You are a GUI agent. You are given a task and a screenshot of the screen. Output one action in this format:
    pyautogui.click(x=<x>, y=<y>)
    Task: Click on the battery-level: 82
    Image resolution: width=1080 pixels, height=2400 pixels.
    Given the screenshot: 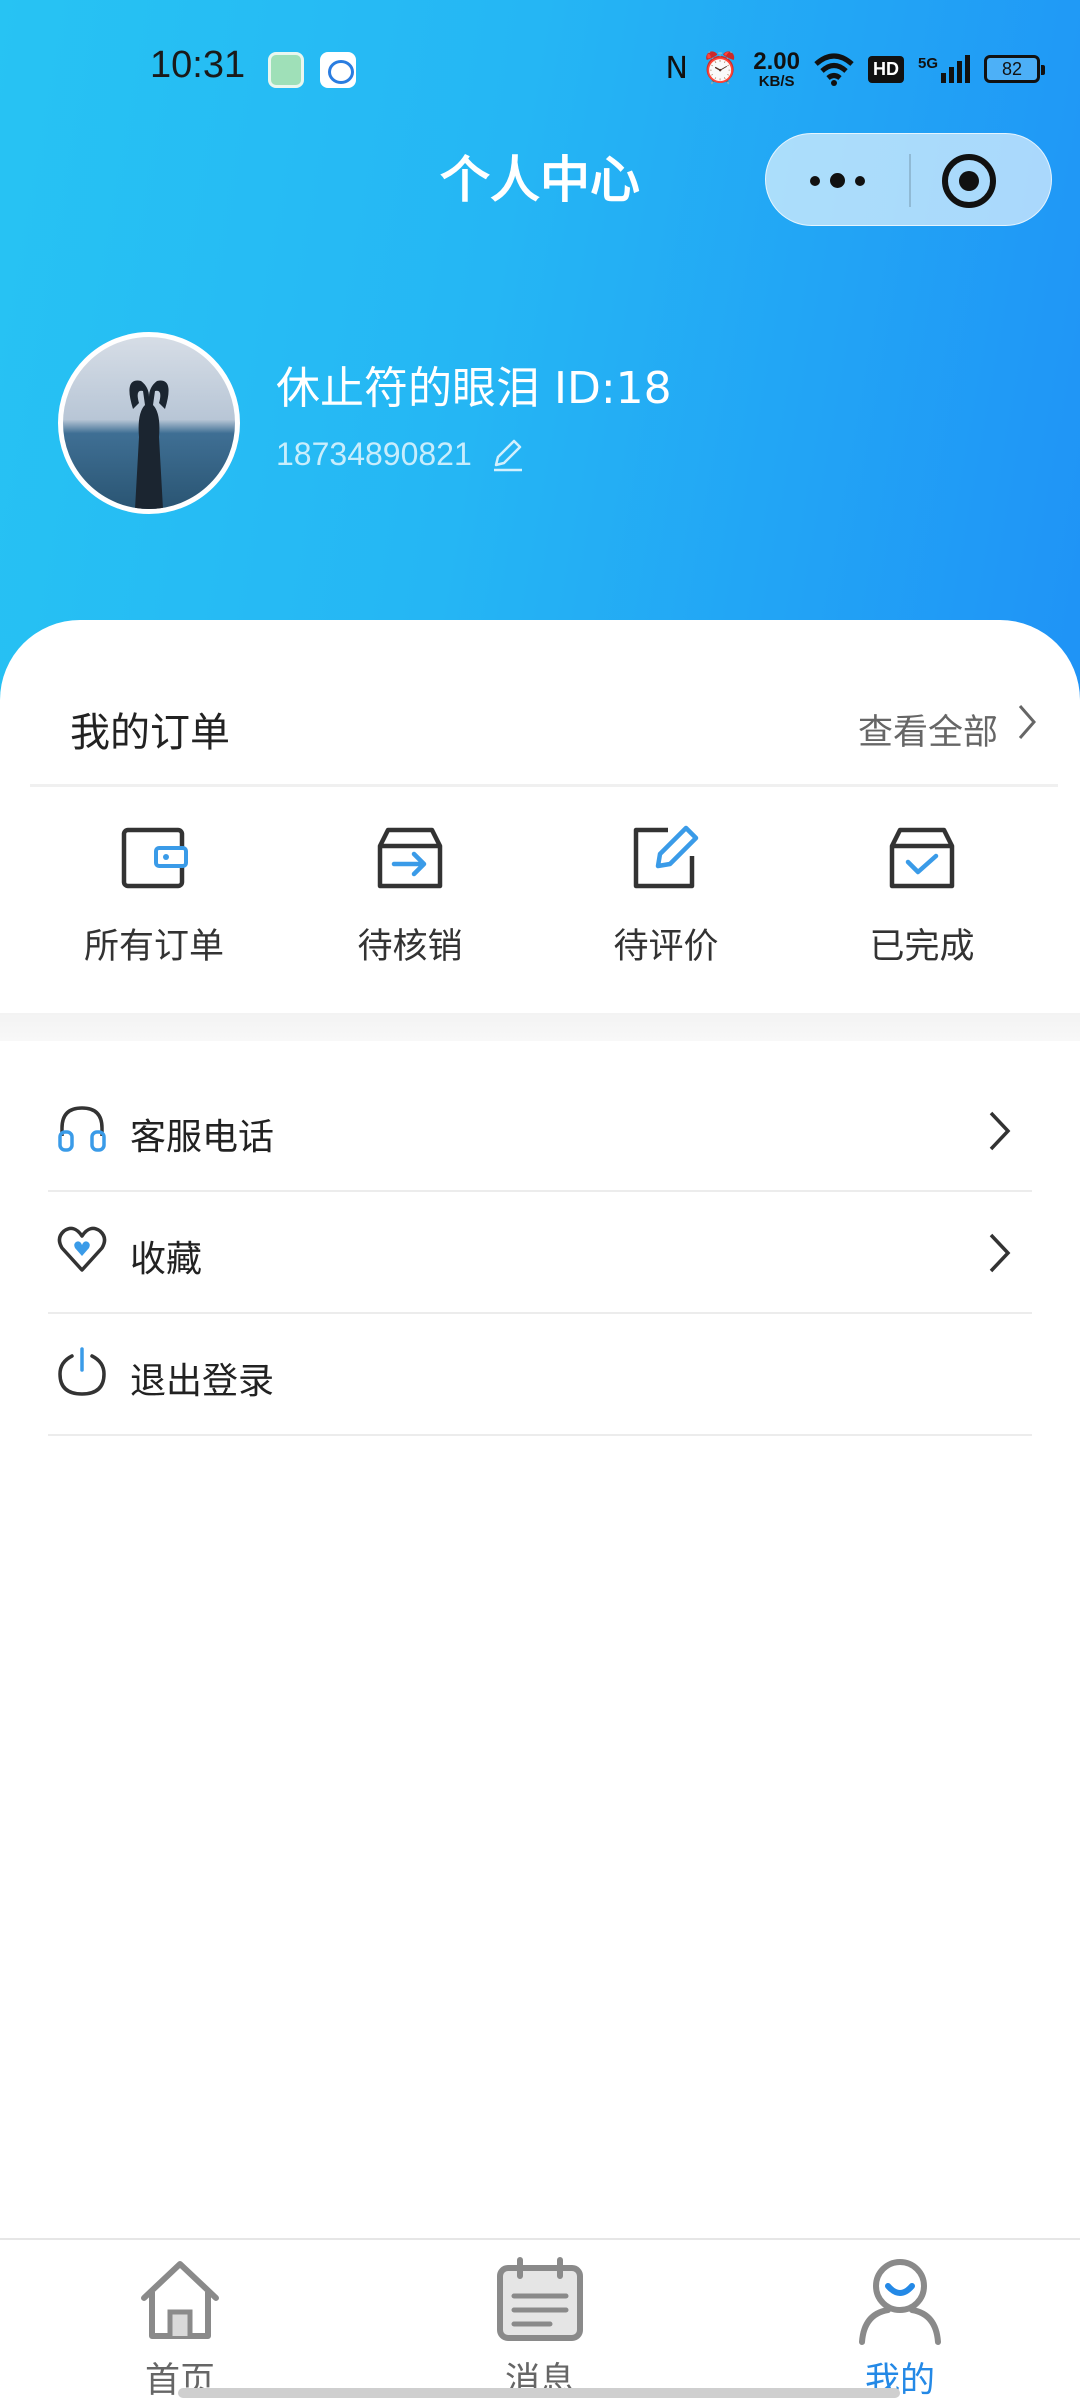 What is the action you would take?
    pyautogui.click(x=1012, y=68)
    